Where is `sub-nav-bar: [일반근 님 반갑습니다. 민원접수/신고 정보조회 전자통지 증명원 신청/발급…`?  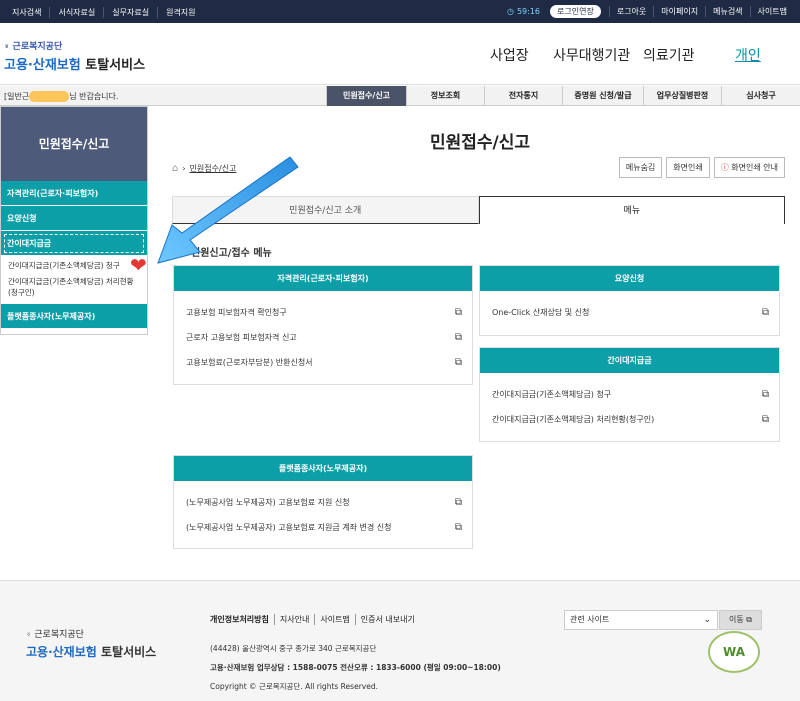
sub-nav-bar: [일반근 님 반갑습니다. 민원접수/신고 정보조회 전자통지 증명원 신청/발급… is located at coordinates (400, 96).